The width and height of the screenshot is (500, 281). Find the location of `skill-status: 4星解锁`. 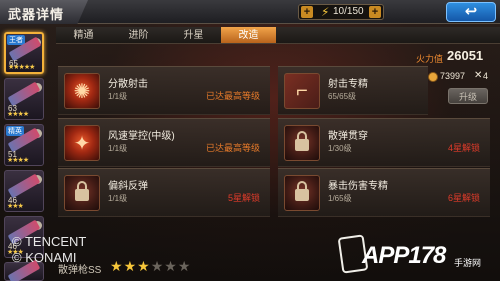

skill-status: 4星解锁 is located at coordinates (464, 148).